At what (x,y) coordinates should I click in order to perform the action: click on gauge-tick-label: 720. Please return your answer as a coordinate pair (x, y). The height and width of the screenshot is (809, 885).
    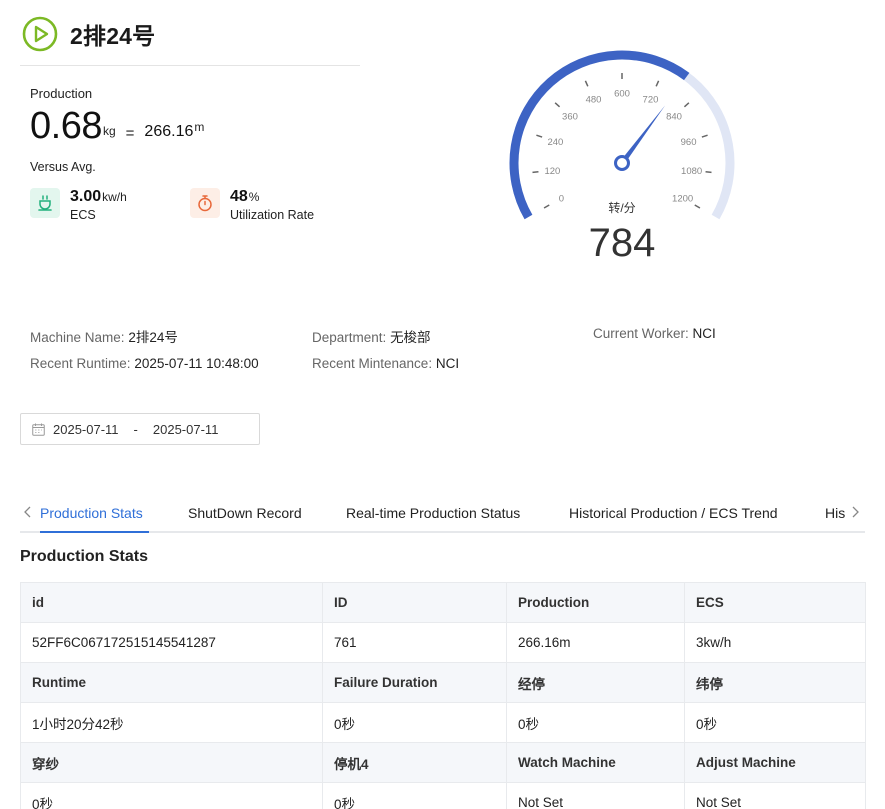
    Looking at the image, I should click on (651, 100).